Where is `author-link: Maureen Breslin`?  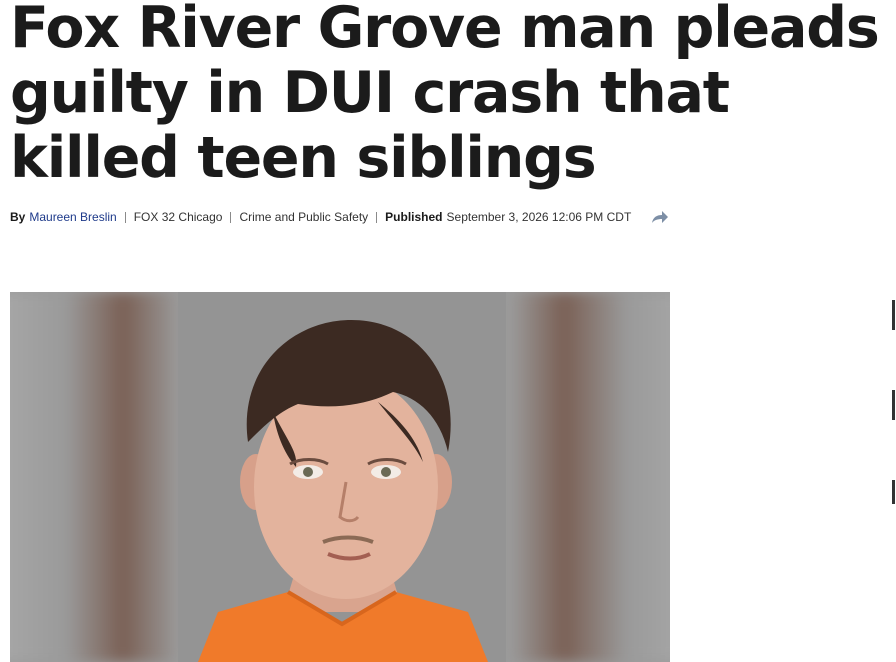 author-link: Maureen Breslin is located at coordinates (72, 217).